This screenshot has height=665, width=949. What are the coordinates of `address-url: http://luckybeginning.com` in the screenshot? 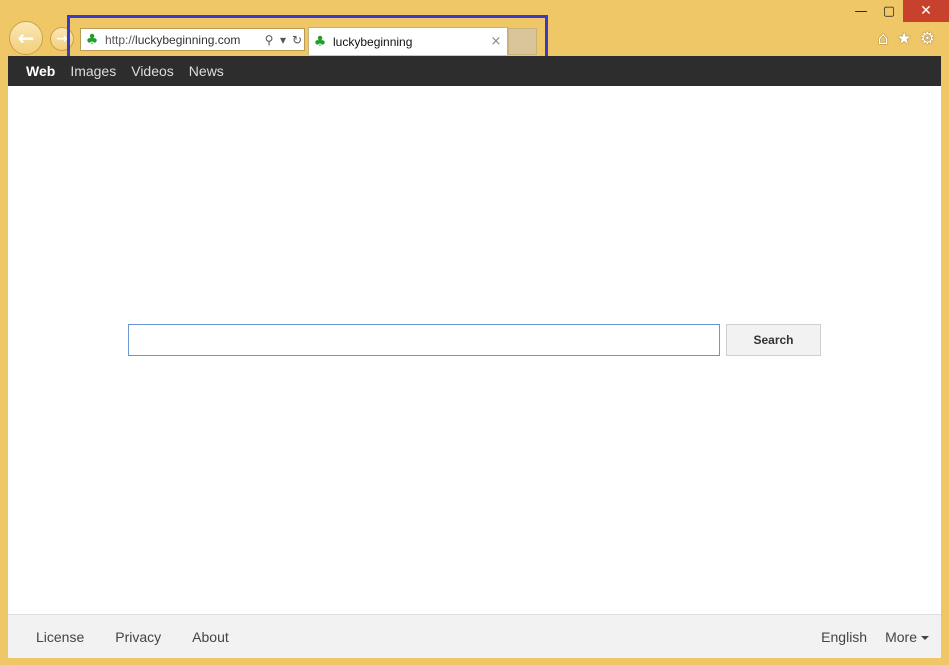 It's located at (183, 40).